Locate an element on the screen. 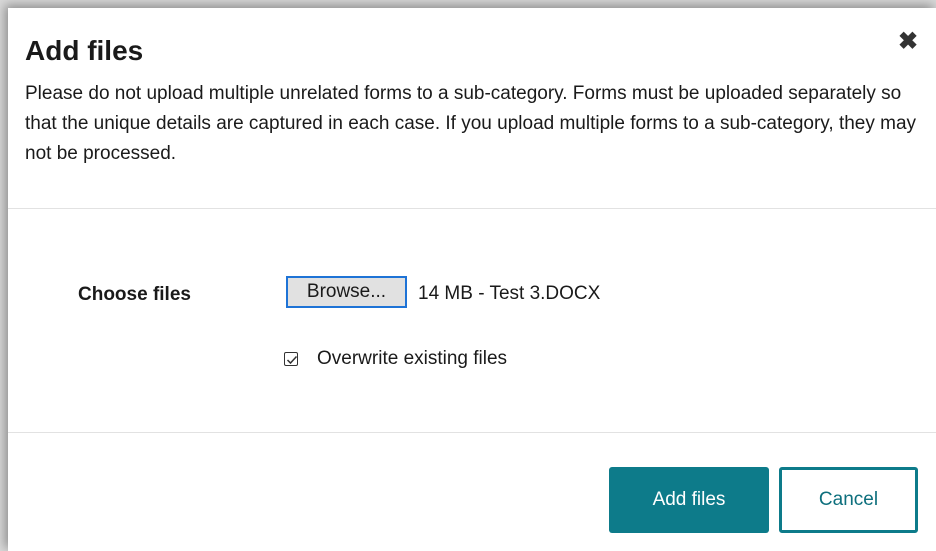 The image size is (936, 551). selected-file-name: 14 MB - Test 3.DOCX is located at coordinates (509, 293).